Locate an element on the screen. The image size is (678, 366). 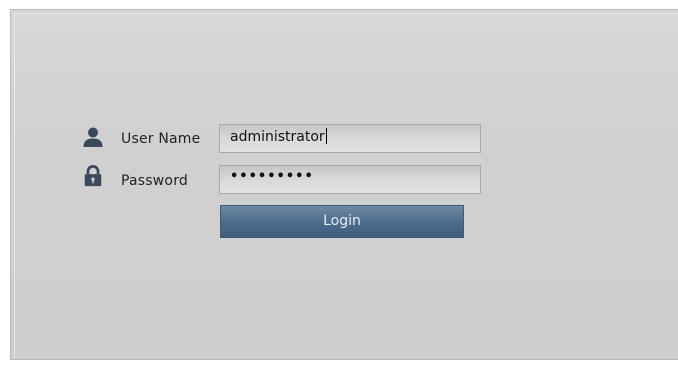
username-label: User Name is located at coordinates (161, 139).